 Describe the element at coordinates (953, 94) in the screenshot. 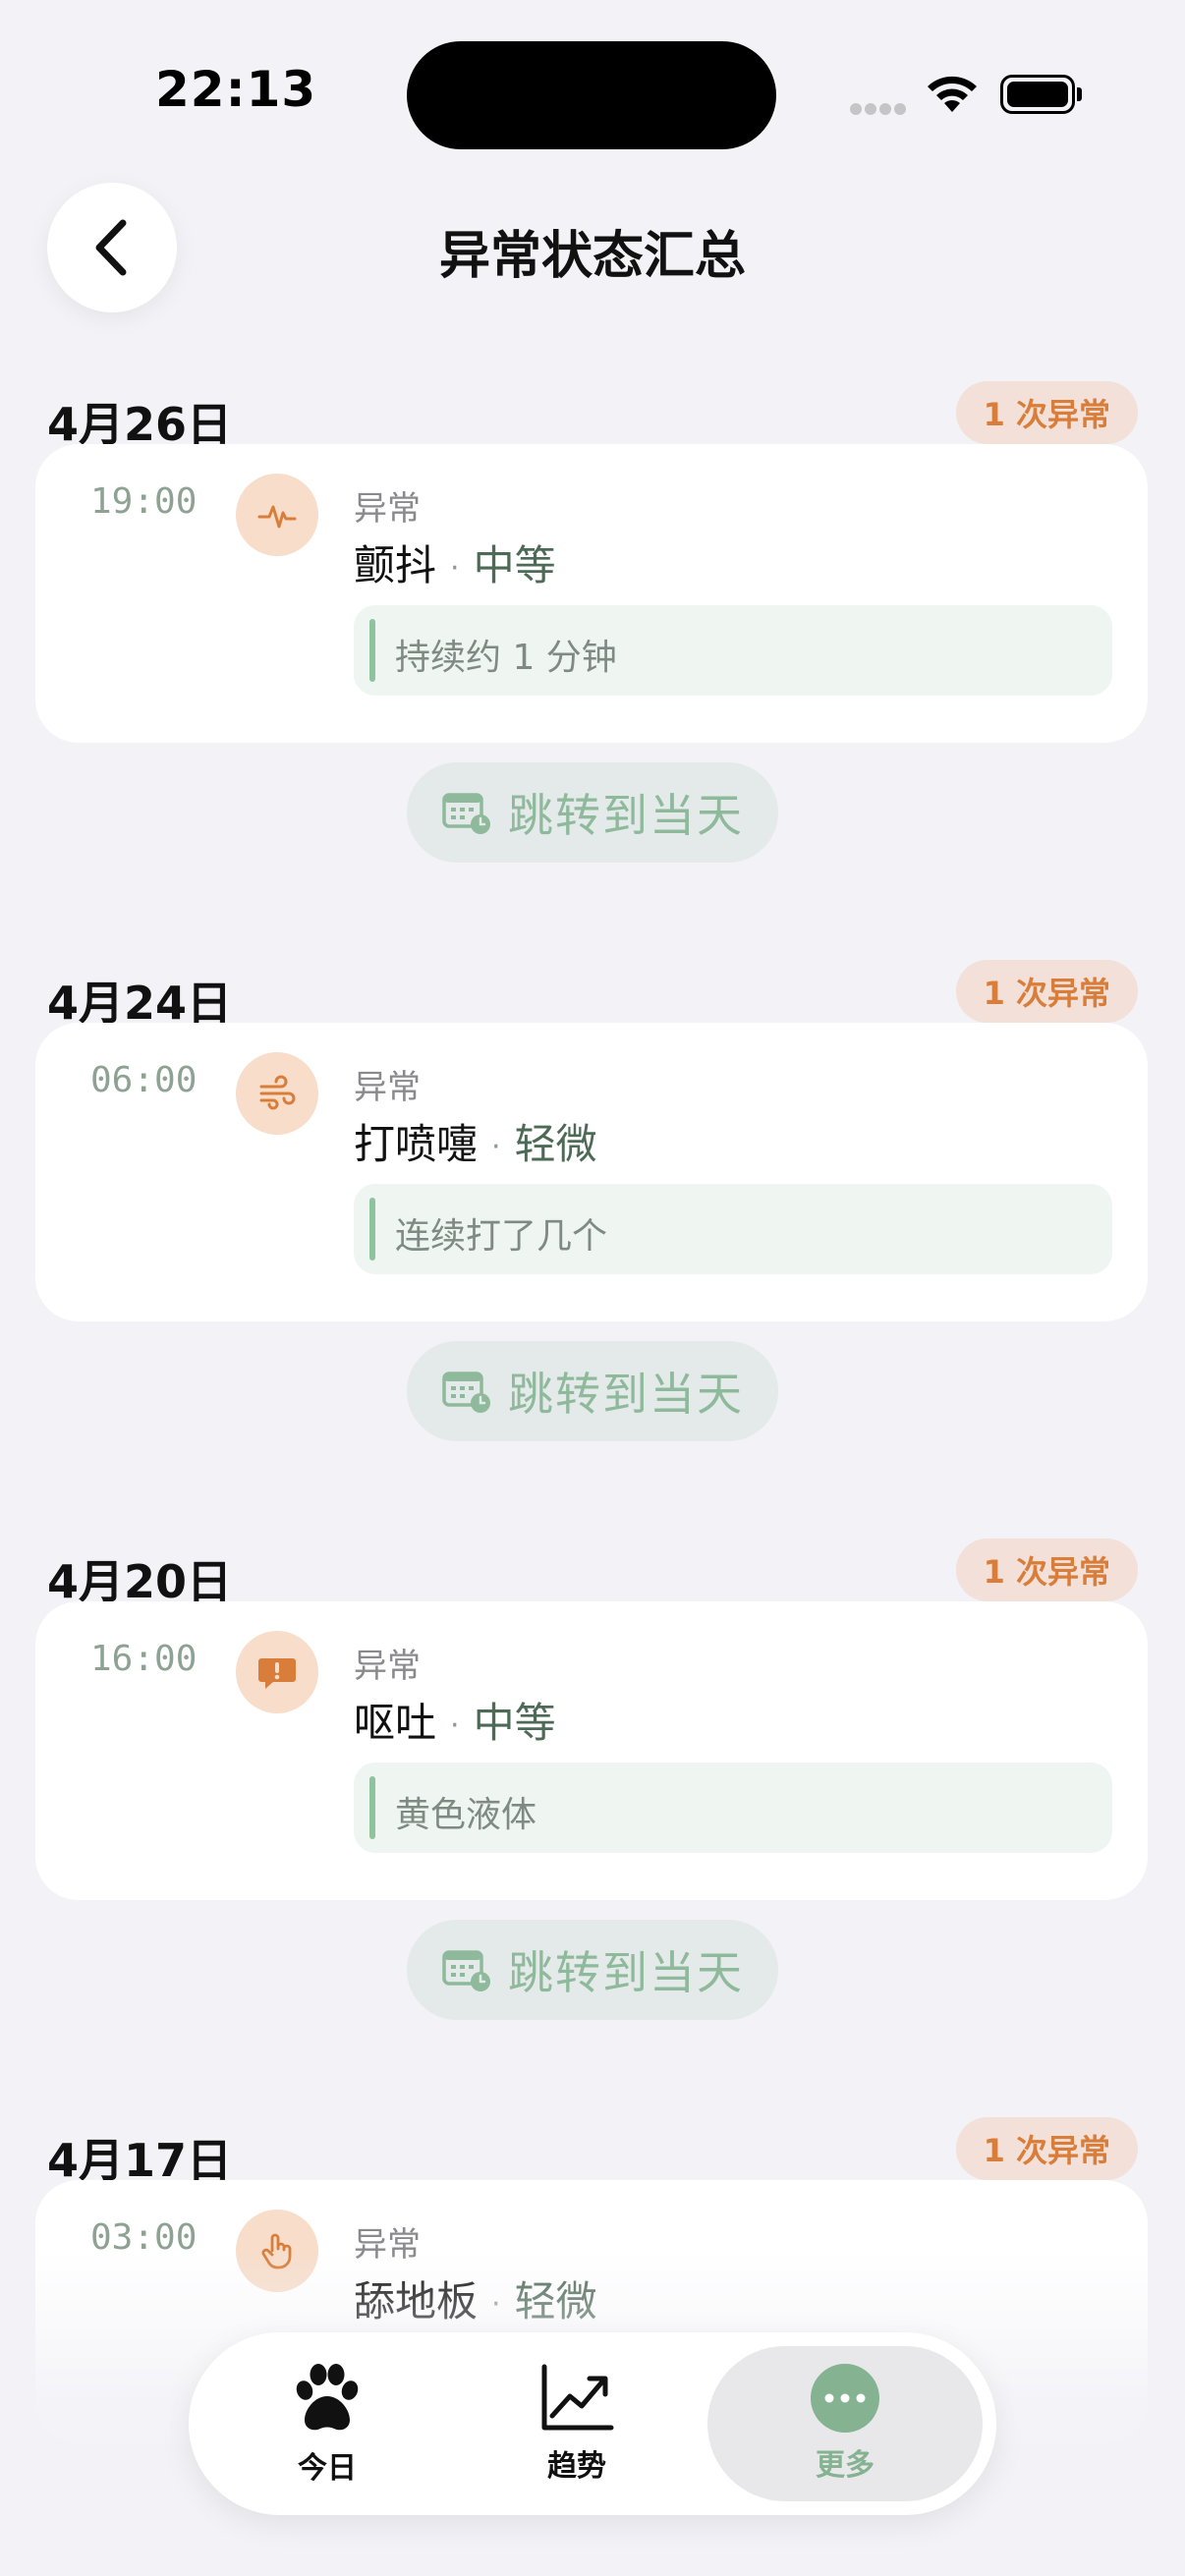

I see `wifi-icon` at that location.